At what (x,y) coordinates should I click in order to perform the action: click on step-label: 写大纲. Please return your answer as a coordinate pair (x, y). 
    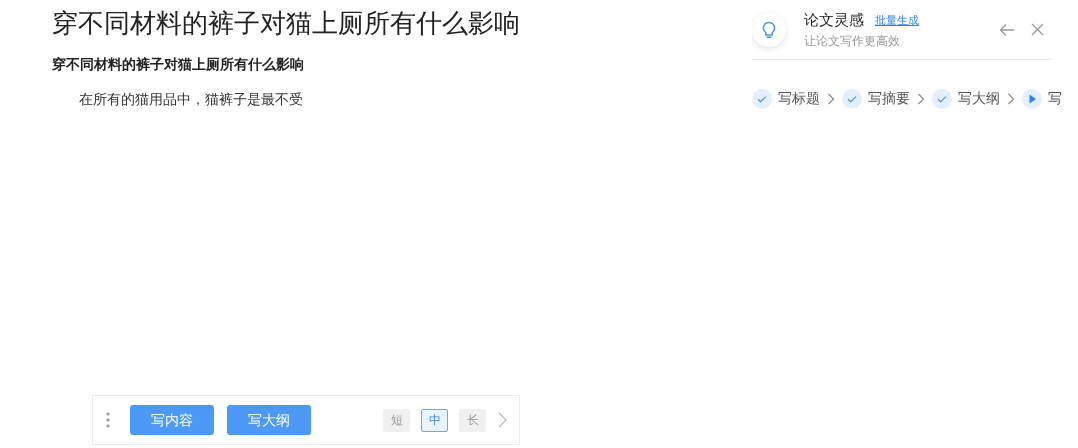
    Looking at the image, I should click on (979, 98).